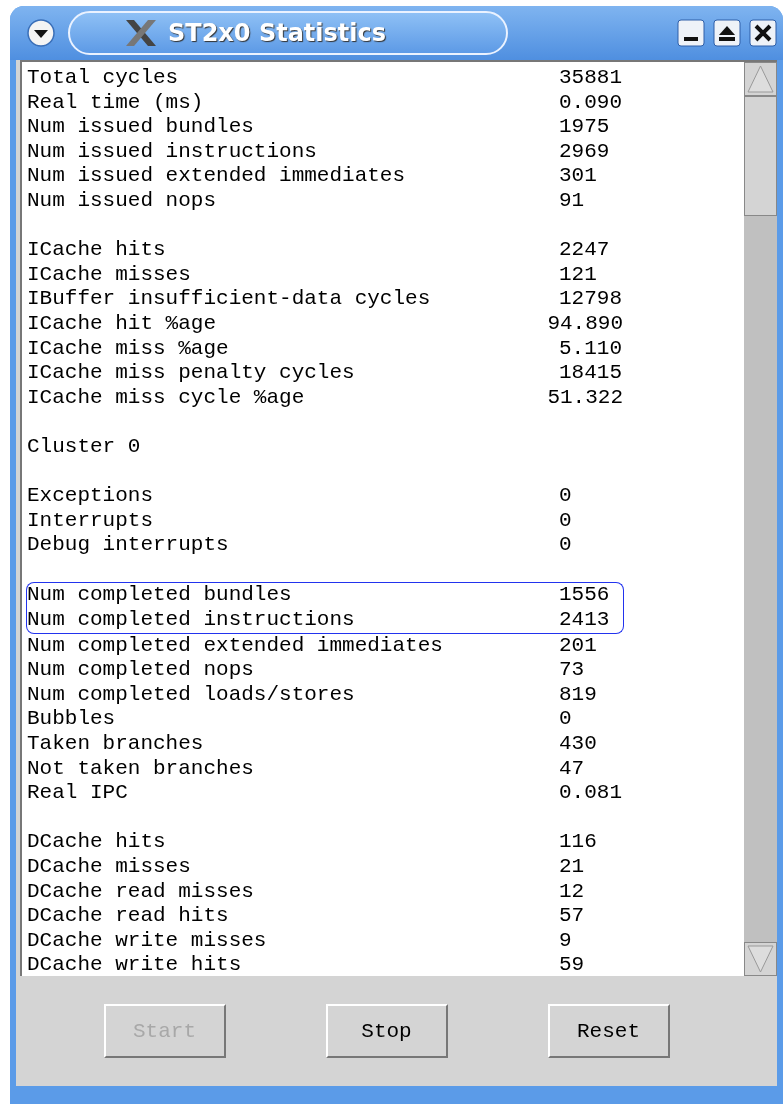 The height and width of the screenshot is (1104, 783). Describe the element at coordinates (97, 250) in the screenshot. I see `stat-label: ICache hits` at that location.